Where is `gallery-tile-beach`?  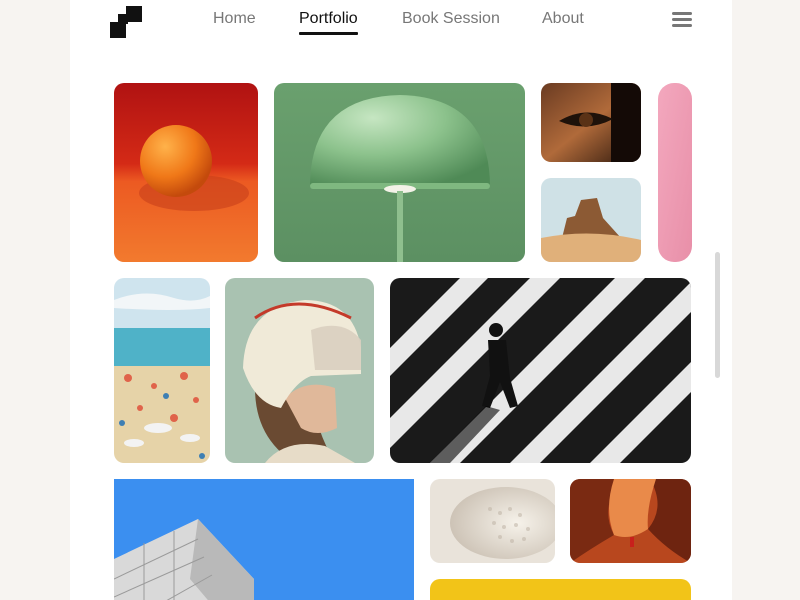
gallery-tile-beach is located at coordinates (162, 370).